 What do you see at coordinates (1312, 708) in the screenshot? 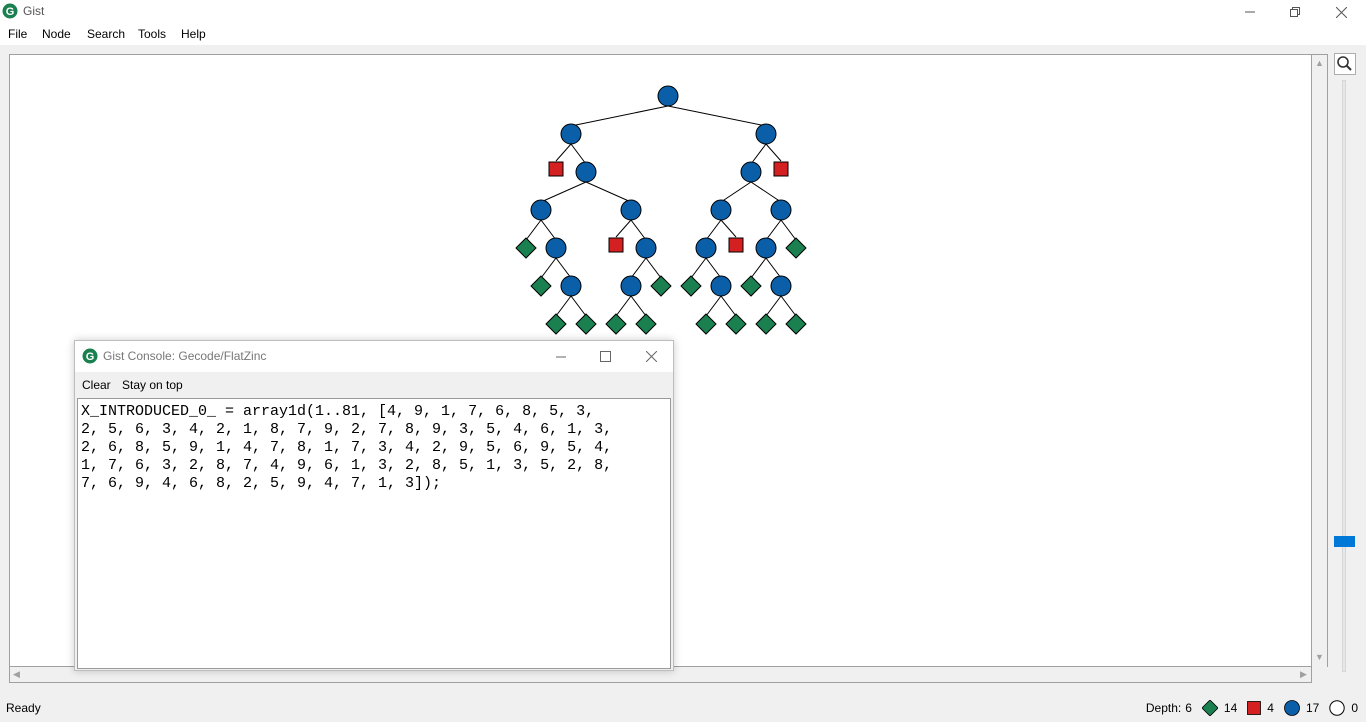
I see `choices-count: 17` at bounding box center [1312, 708].